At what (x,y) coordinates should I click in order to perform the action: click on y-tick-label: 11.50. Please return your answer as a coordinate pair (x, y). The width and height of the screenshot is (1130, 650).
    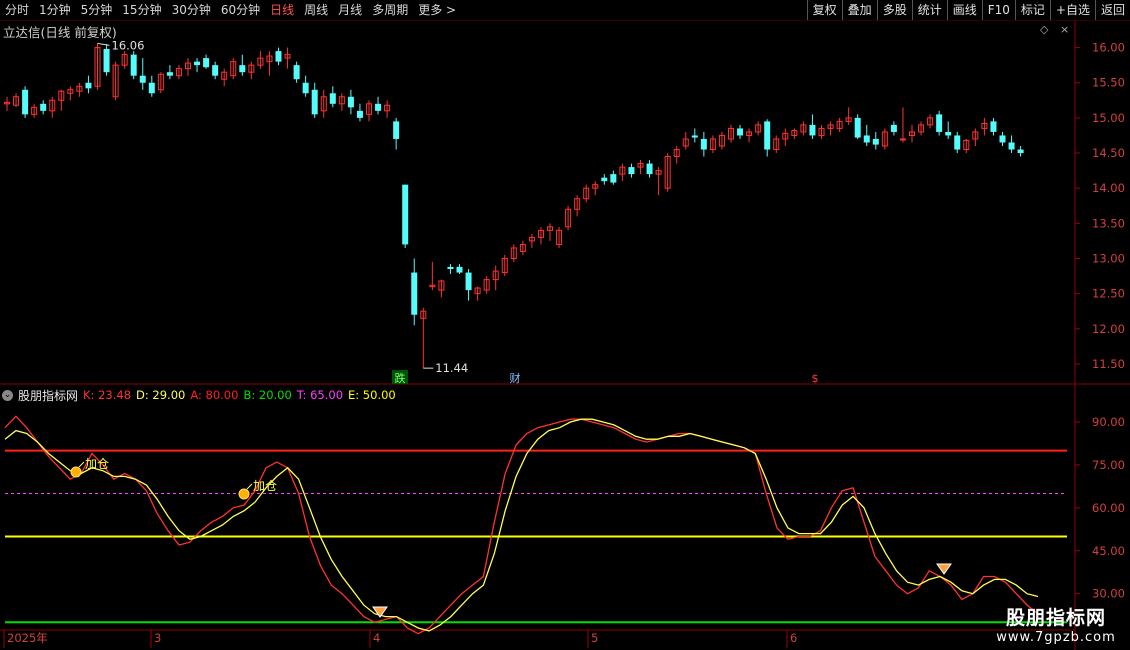
    Looking at the image, I should click on (1108, 364).